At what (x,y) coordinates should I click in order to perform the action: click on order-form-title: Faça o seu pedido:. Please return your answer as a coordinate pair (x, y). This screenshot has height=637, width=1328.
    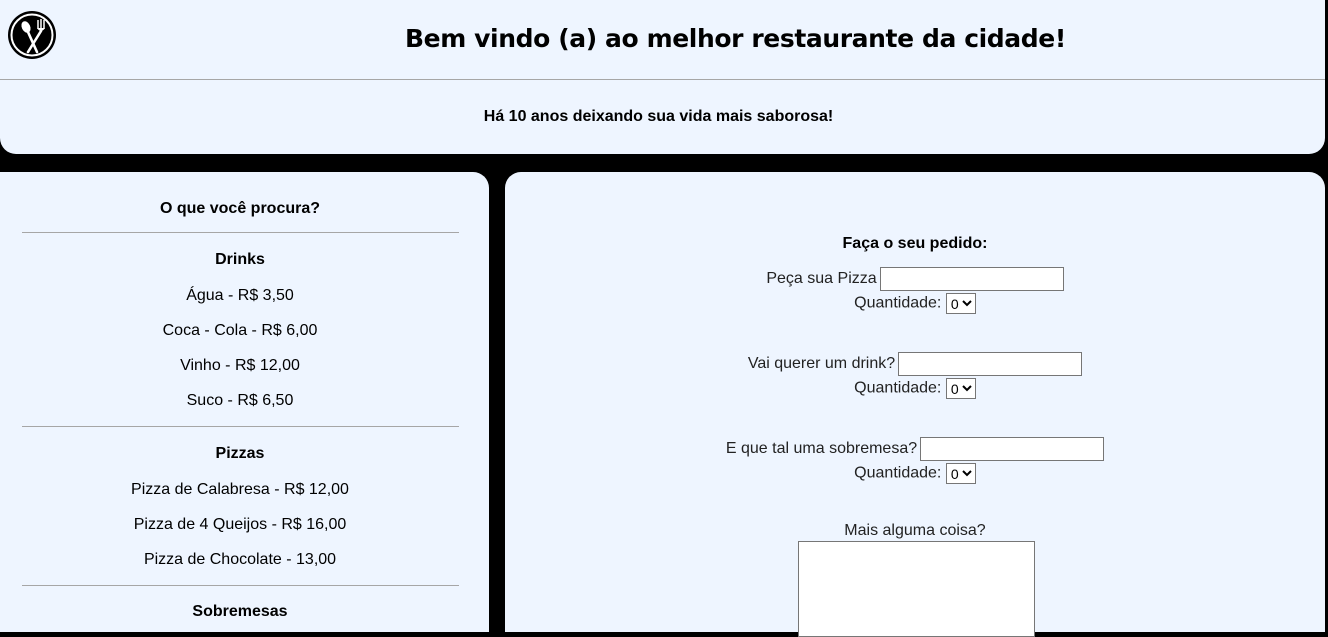
    Looking at the image, I should click on (915, 243).